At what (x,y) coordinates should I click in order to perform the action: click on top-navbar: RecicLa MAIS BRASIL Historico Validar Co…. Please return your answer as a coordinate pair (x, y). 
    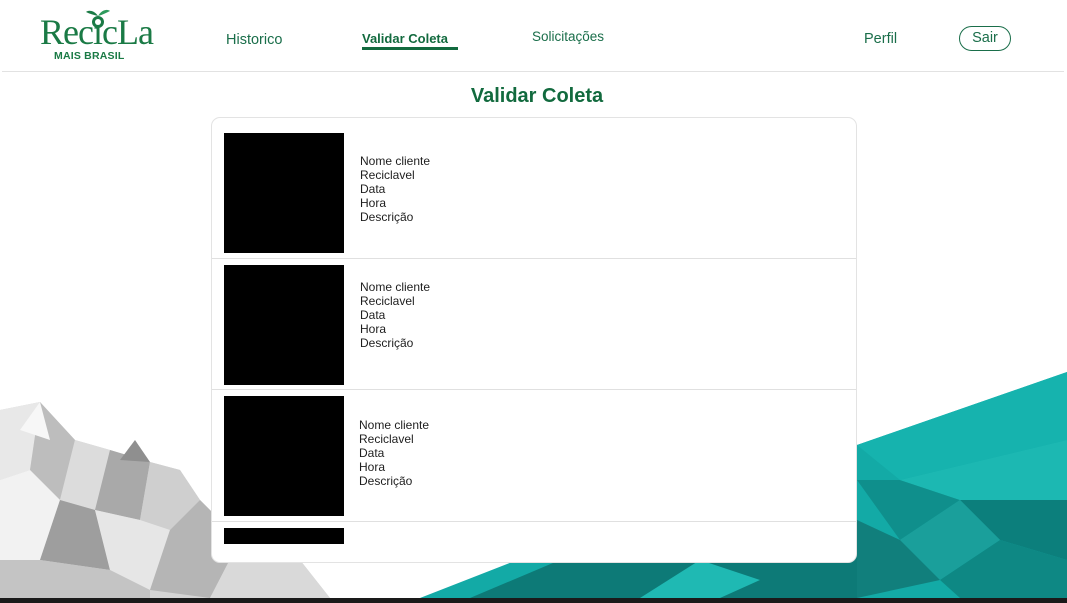
    Looking at the image, I should click on (533, 37).